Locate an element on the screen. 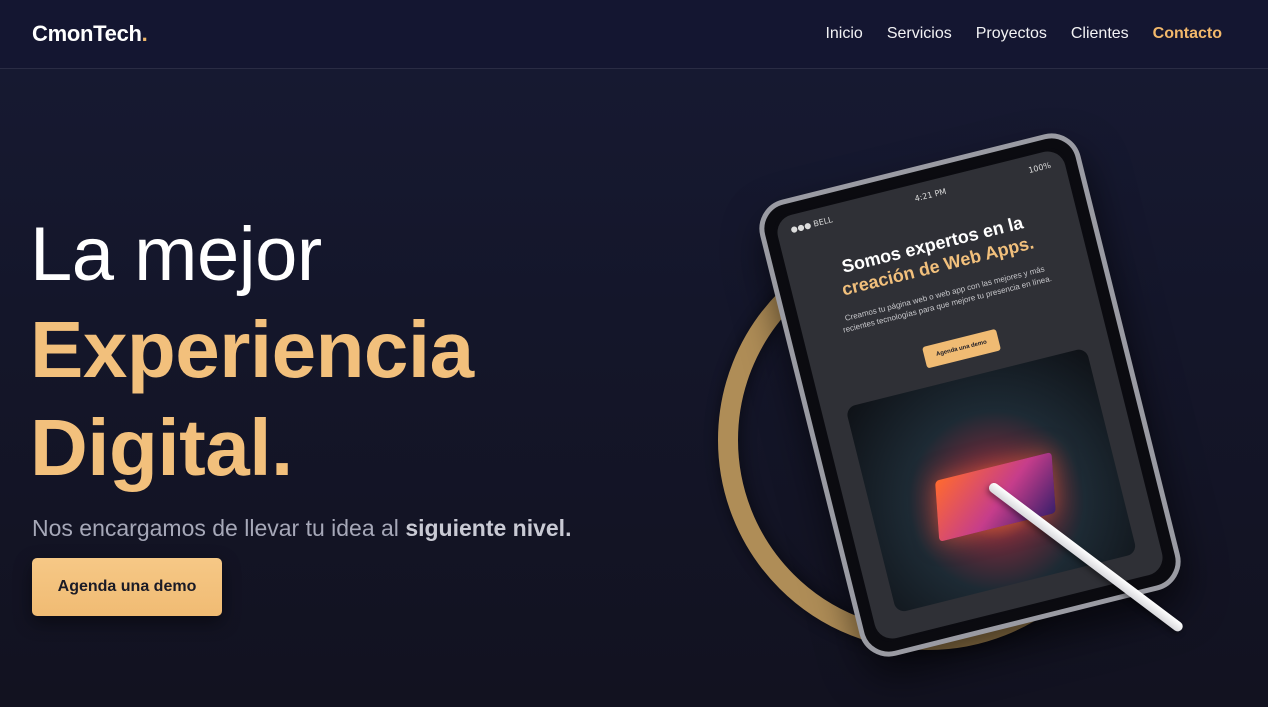  hero-heading-line2: Experiencia is located at coordinates (252, 349).